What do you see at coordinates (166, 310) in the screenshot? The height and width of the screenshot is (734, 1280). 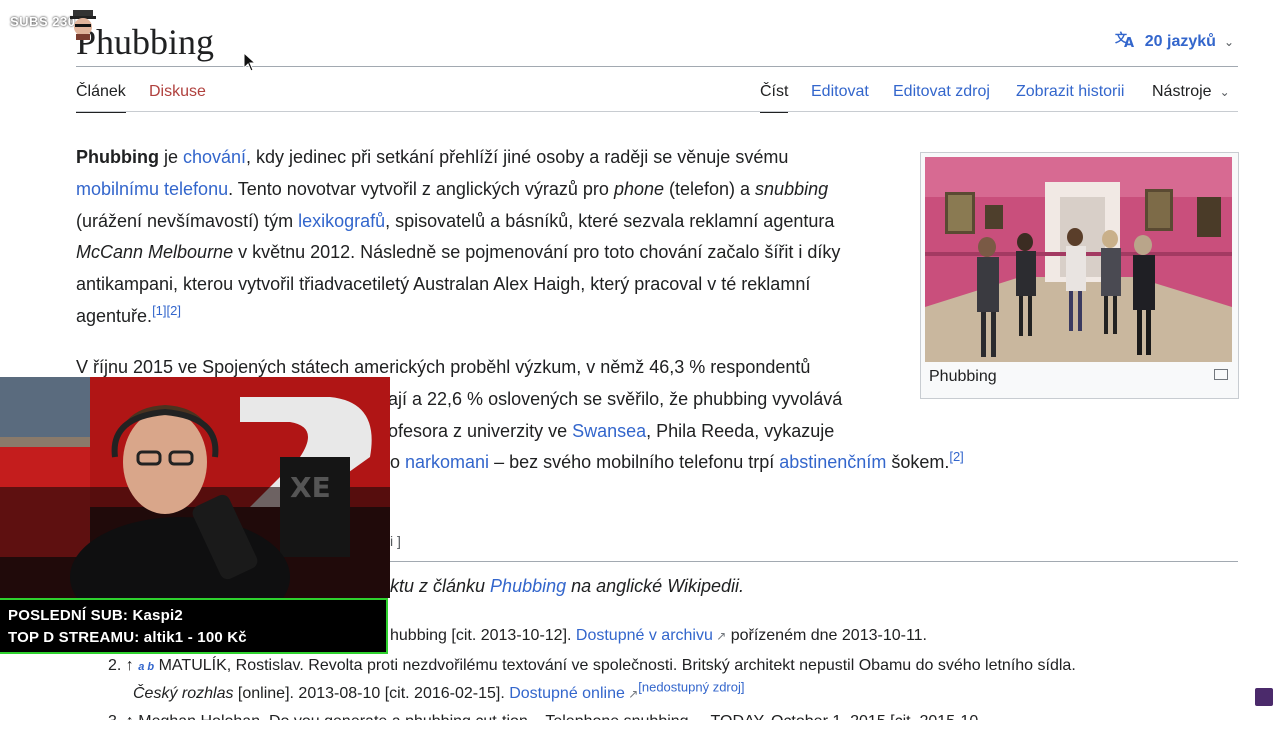 I see `citation-link: [1][2]` at bounding box center [166, 310].